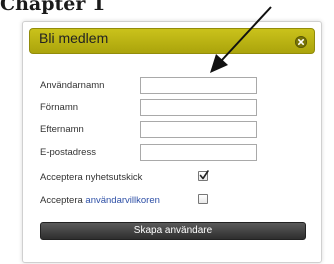 The image size is (334, 264). Describe the element at coordinates (63, 200) in the screenshot. I see `terms-label-text: Acceptera` at that location.